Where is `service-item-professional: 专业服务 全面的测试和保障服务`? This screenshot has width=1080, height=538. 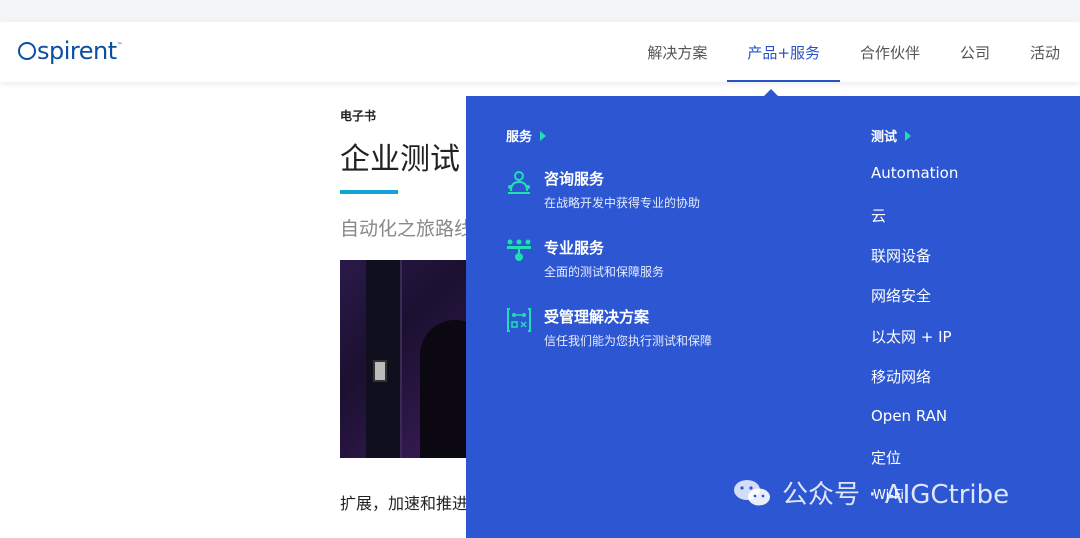
service-item-professional: 专业服务 全面的测试和保障服务 is located at coordinates (585, 258).